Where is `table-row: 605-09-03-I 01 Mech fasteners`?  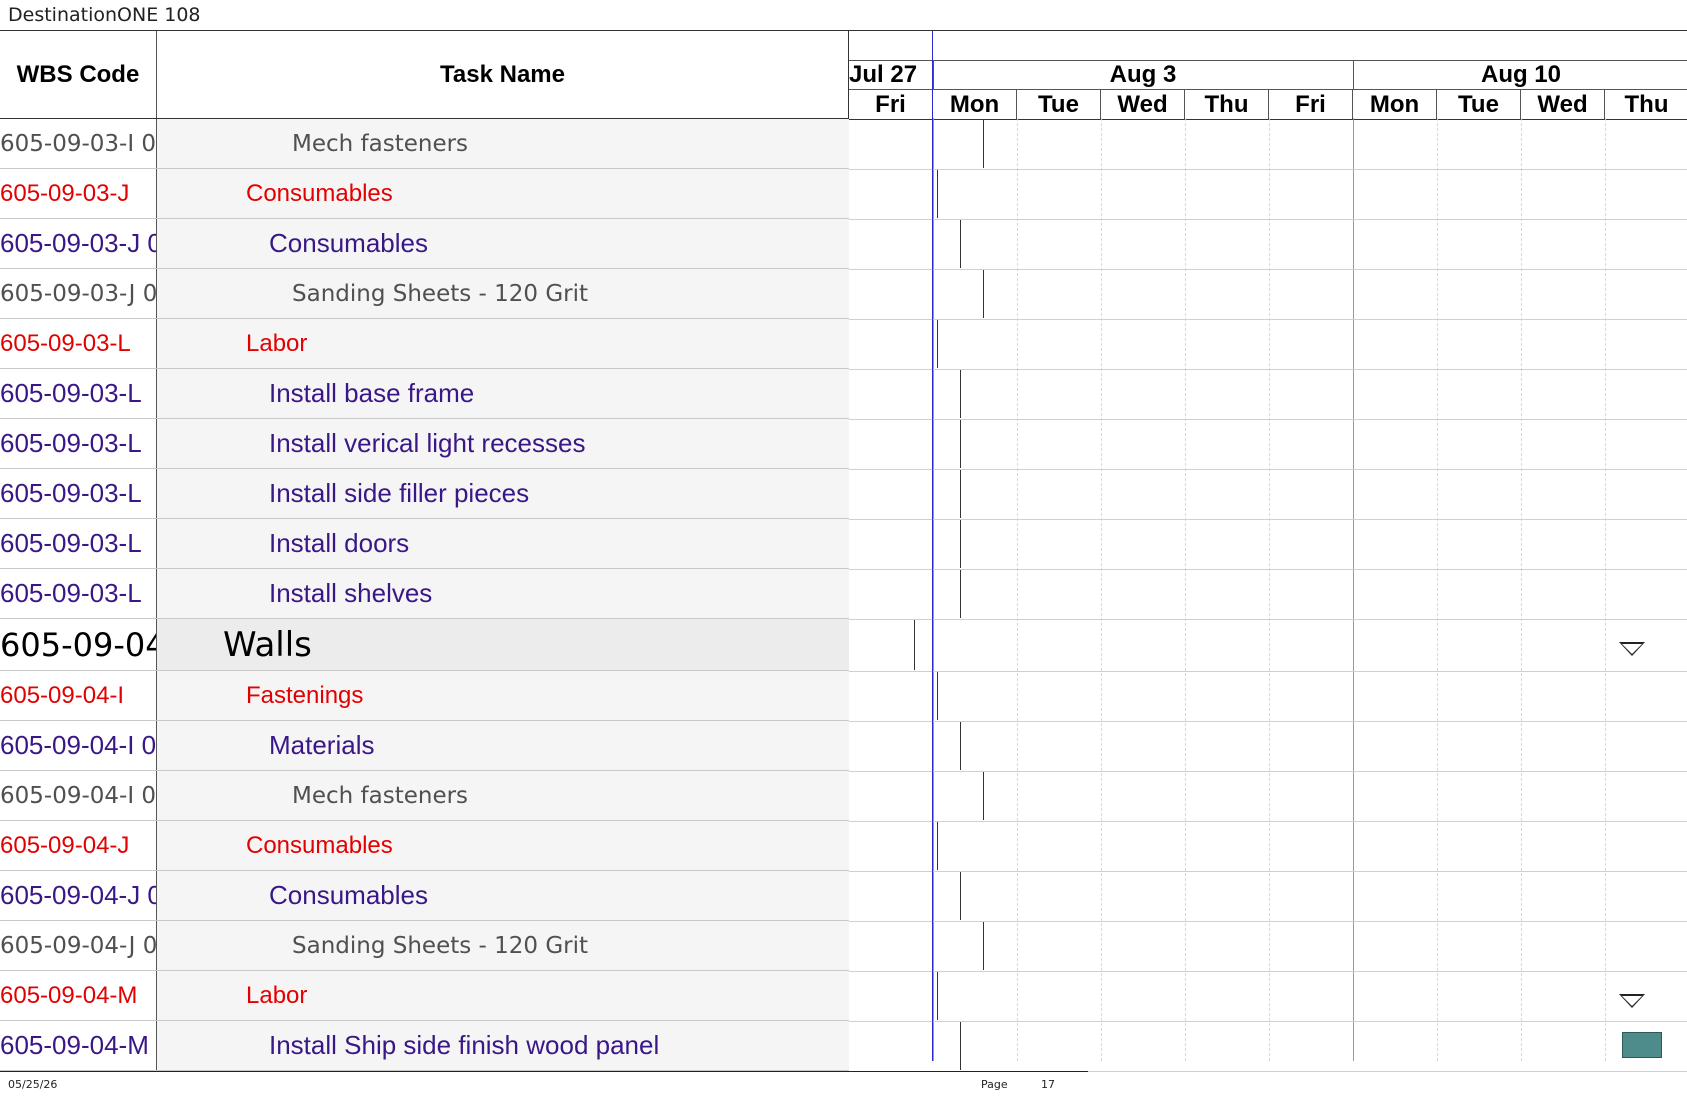
table-row: 605-09-03-I 01 Mech fasteners is located at coordinates (492, 144).